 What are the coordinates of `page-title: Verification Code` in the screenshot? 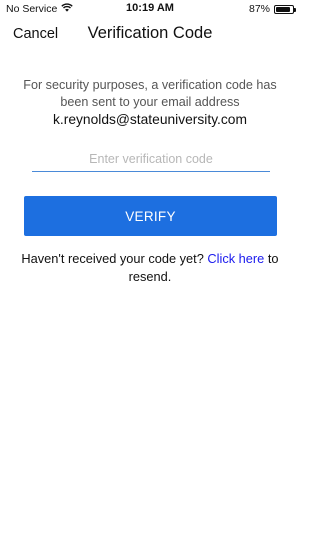 It's located at (150, 33).